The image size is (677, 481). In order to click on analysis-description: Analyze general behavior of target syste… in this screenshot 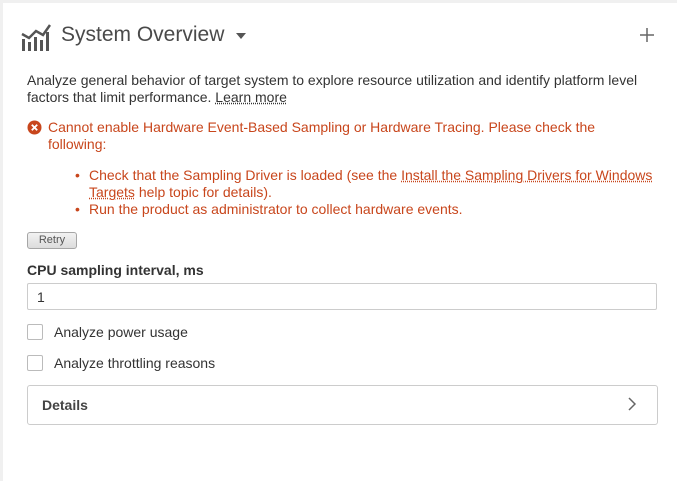, I will do `click(339, 89)`.